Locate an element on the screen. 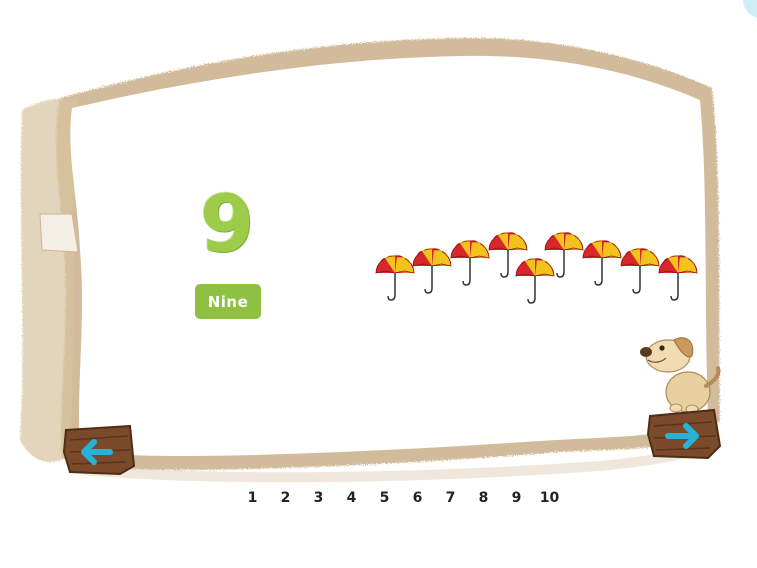  number-nav-1: 1 is located at coordinates (252, 502).